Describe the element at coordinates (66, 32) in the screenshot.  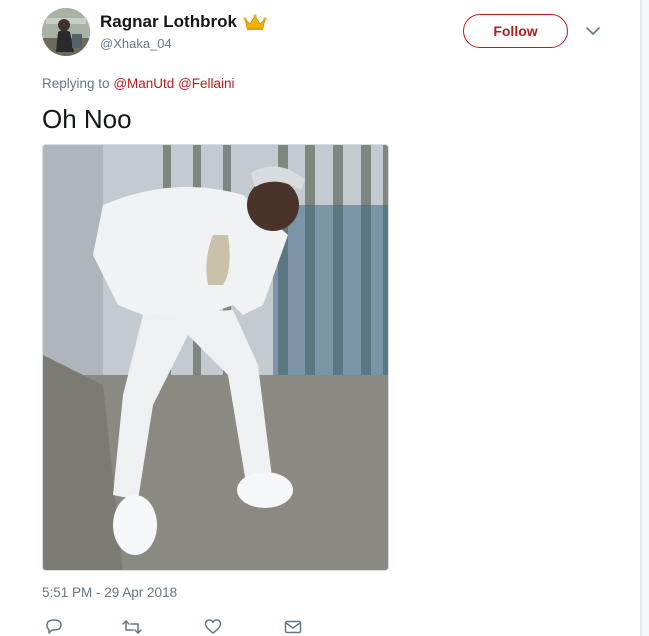
I see `avatar` at that location.